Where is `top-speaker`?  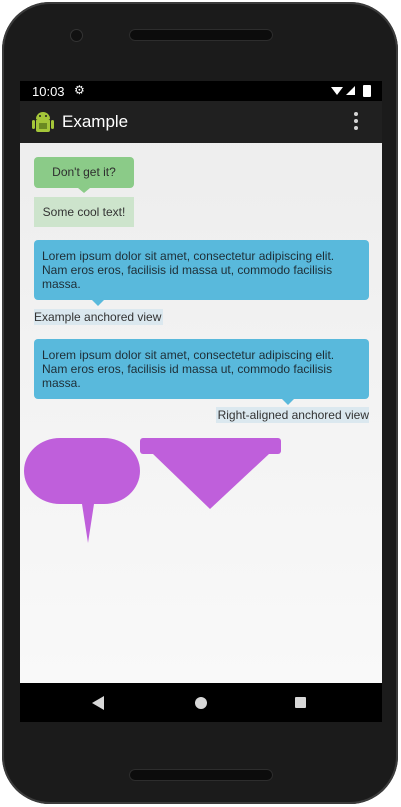 top-speaker is located at coordinates (201, 35).